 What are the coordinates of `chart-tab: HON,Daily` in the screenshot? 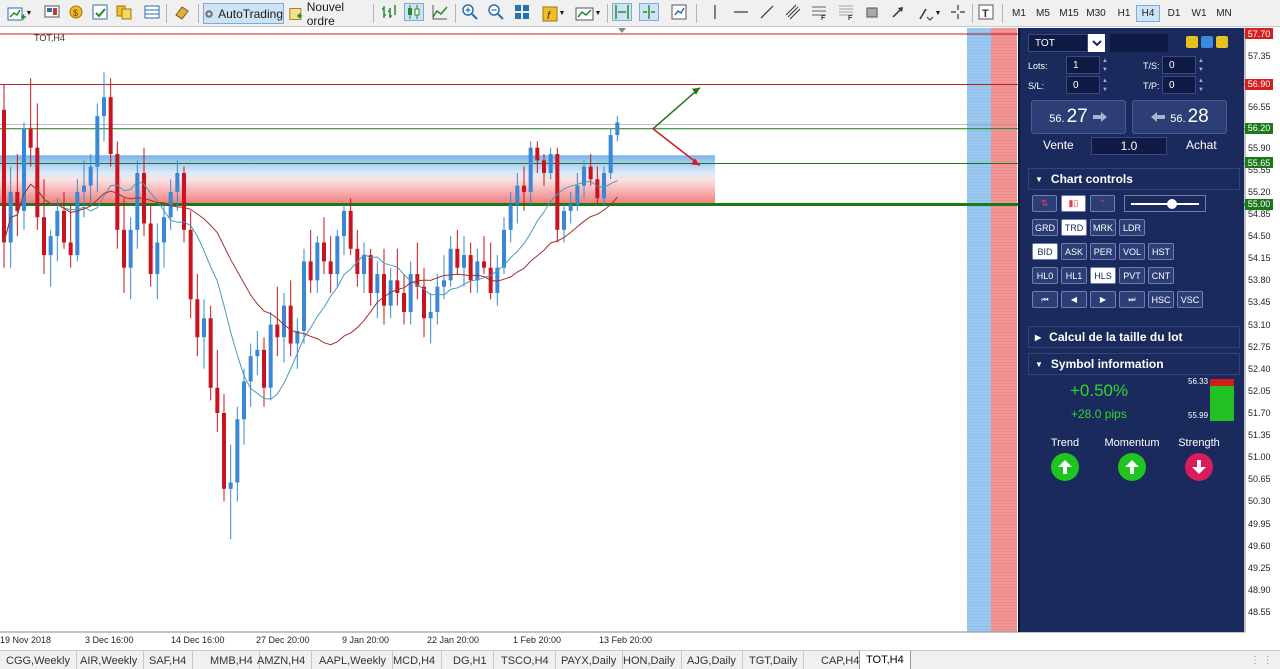 It's located at (649, 660).